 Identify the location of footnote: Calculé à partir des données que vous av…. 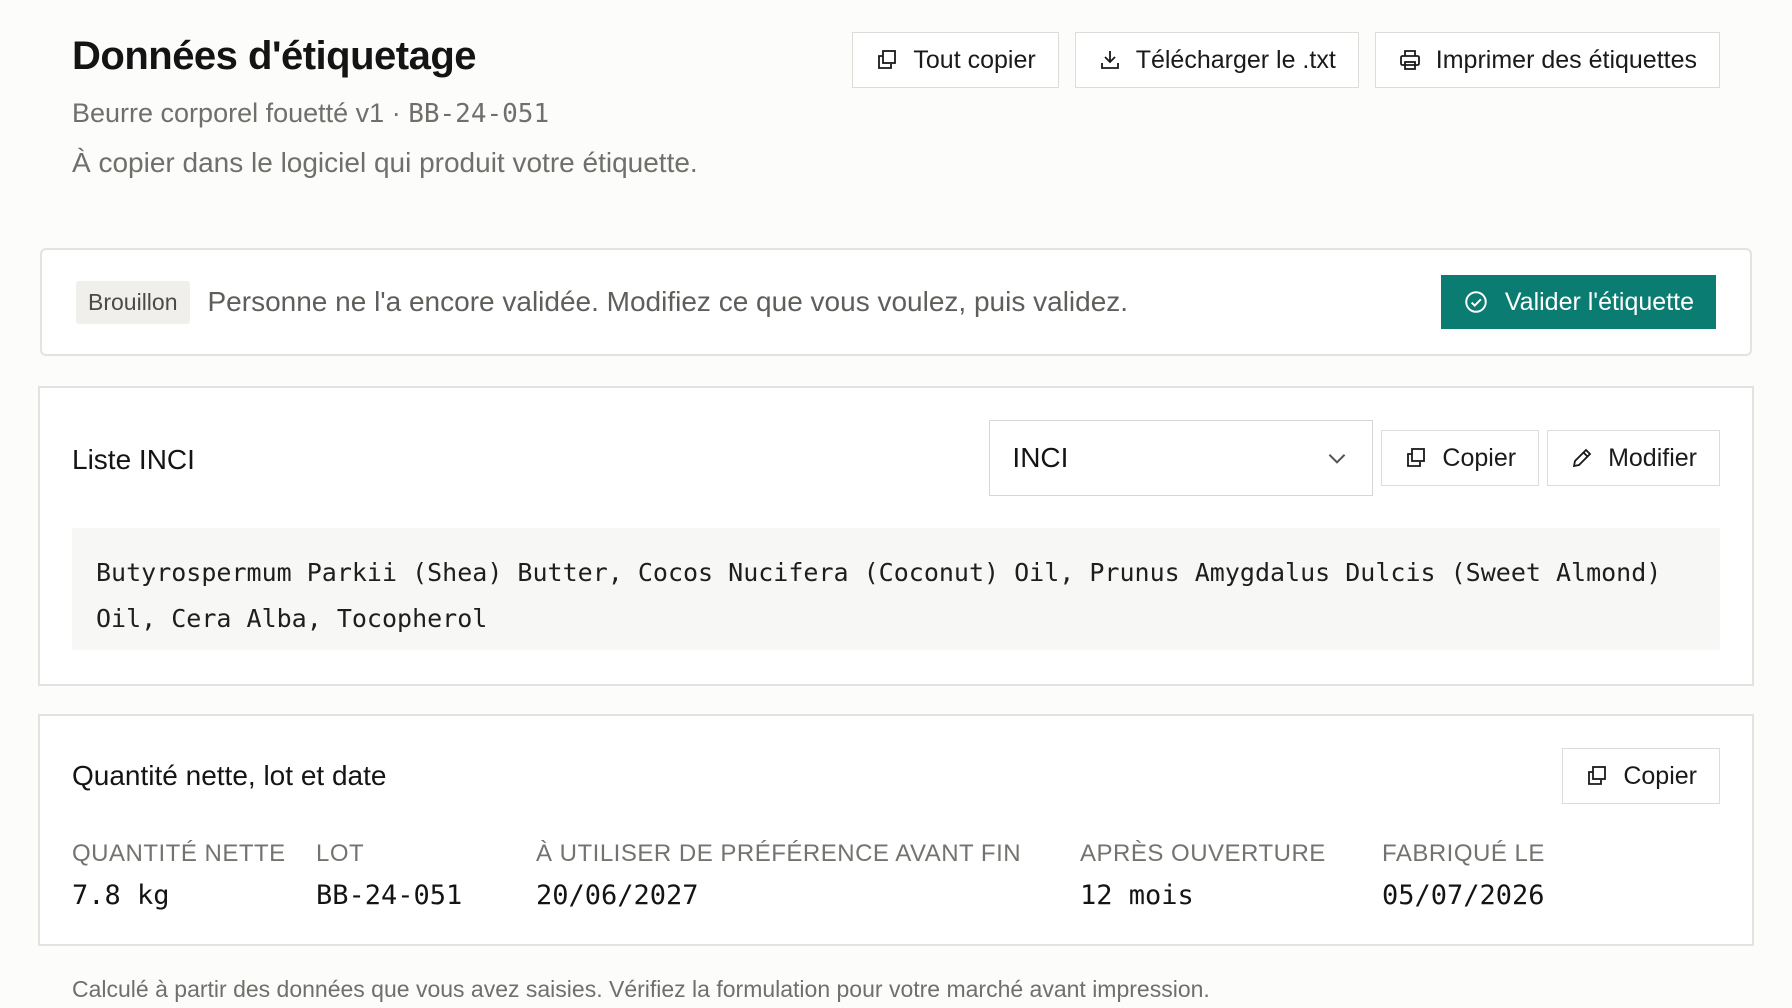
(641, 989).